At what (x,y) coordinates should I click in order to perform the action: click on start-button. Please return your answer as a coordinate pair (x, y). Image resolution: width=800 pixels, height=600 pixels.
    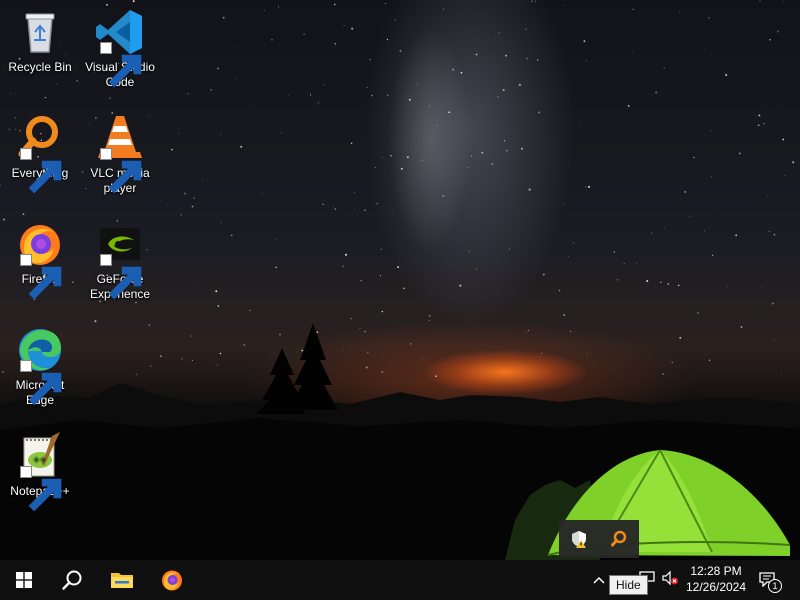
    Looking at the image, I should click on (24, 580).